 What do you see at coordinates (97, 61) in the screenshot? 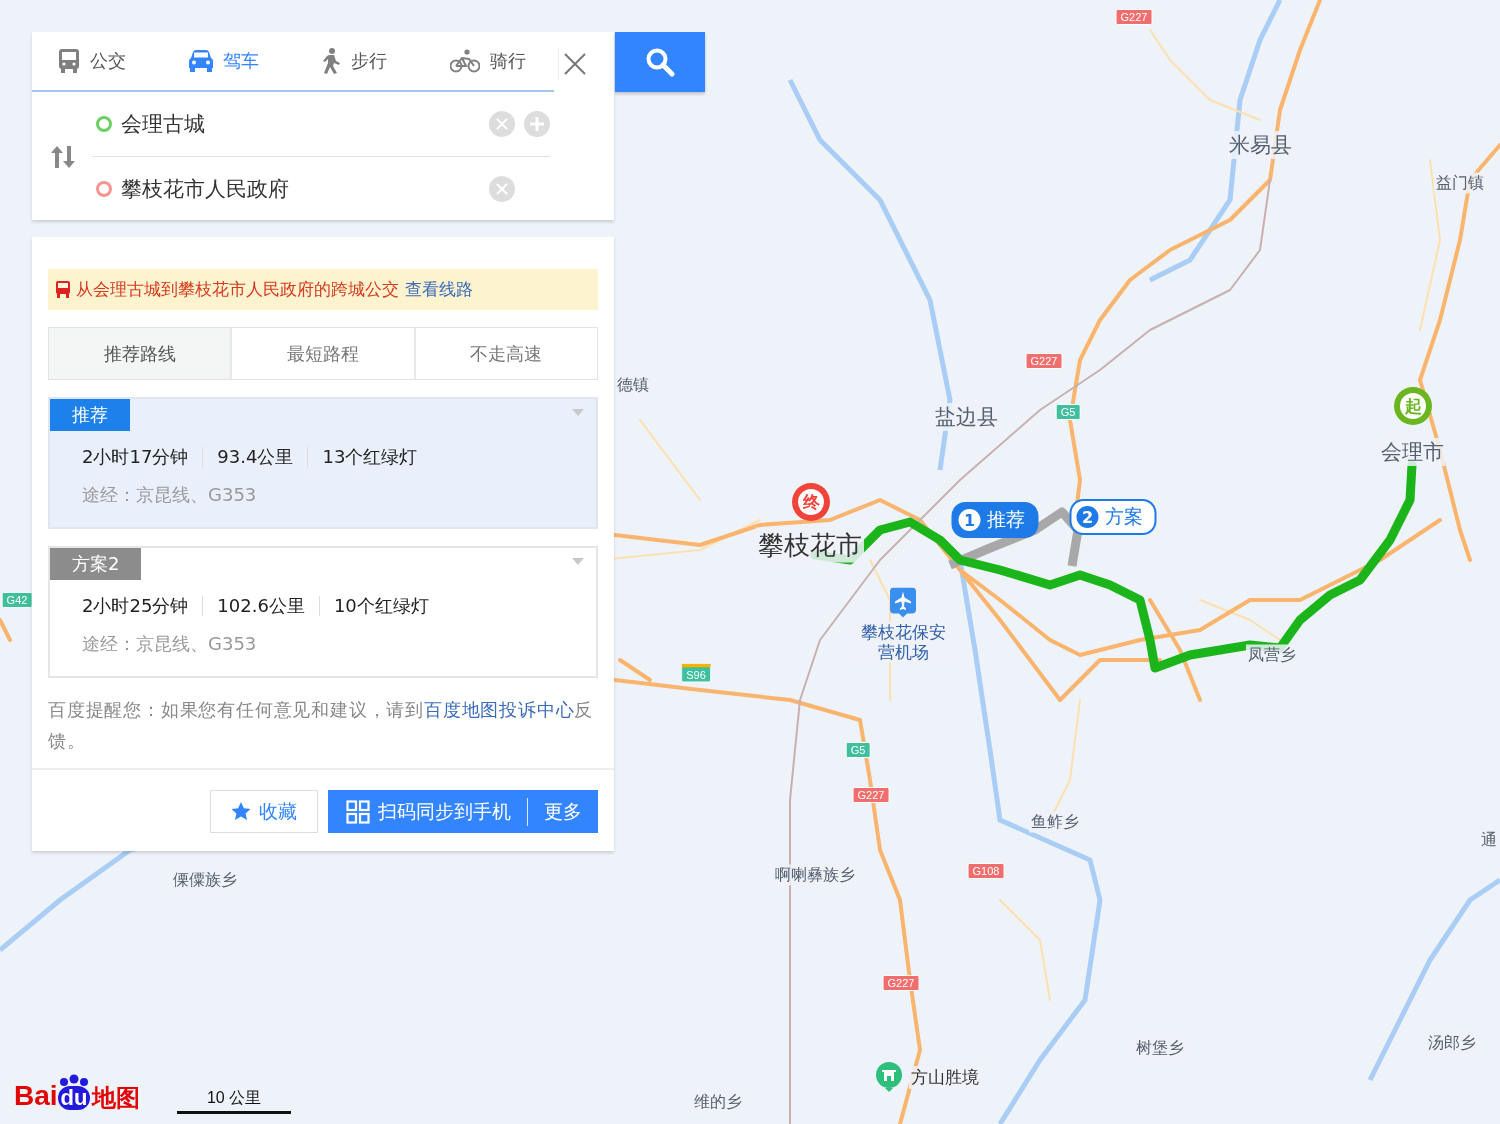
I see `travel-mode-tab: 公交` at bounding box center [97, 61].